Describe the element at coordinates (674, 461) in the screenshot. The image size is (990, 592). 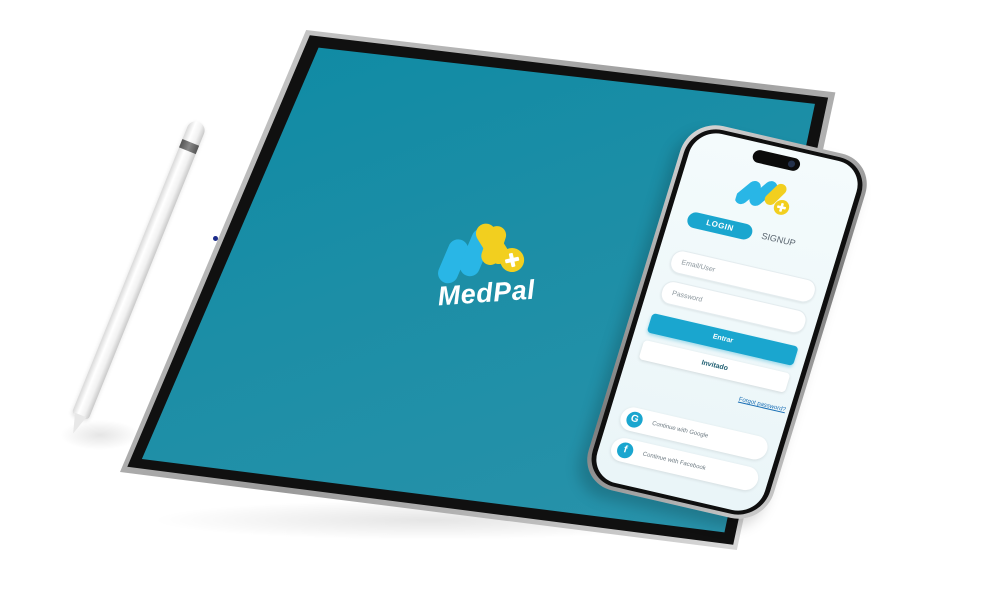
I see `facebook-login-label: Continue with Facebook` at that location.